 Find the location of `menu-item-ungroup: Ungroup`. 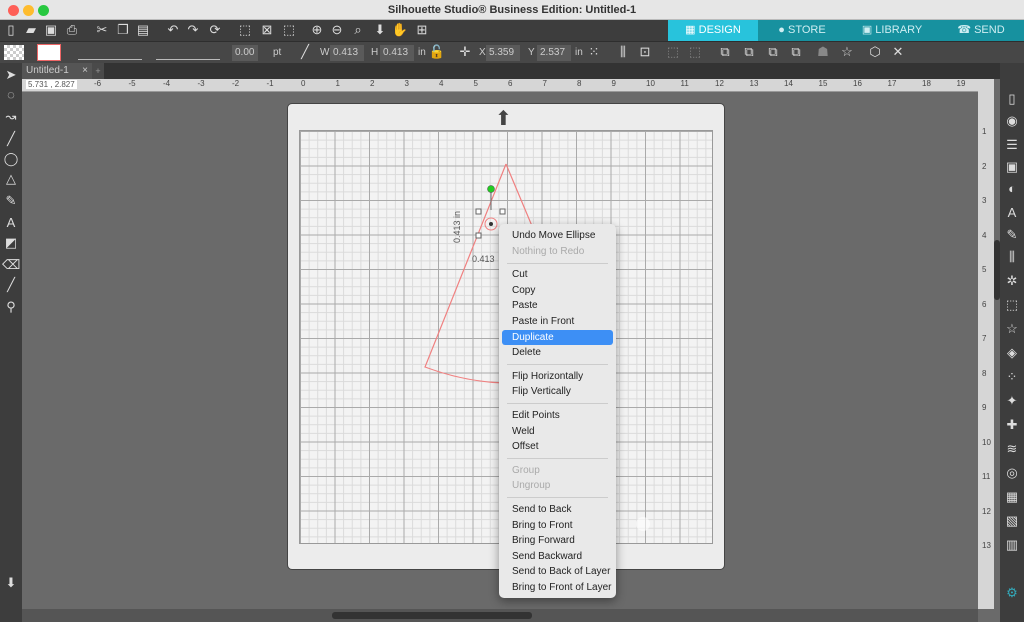

menu-item-ungroup: Ungroup is located at coordinates (531, 486).